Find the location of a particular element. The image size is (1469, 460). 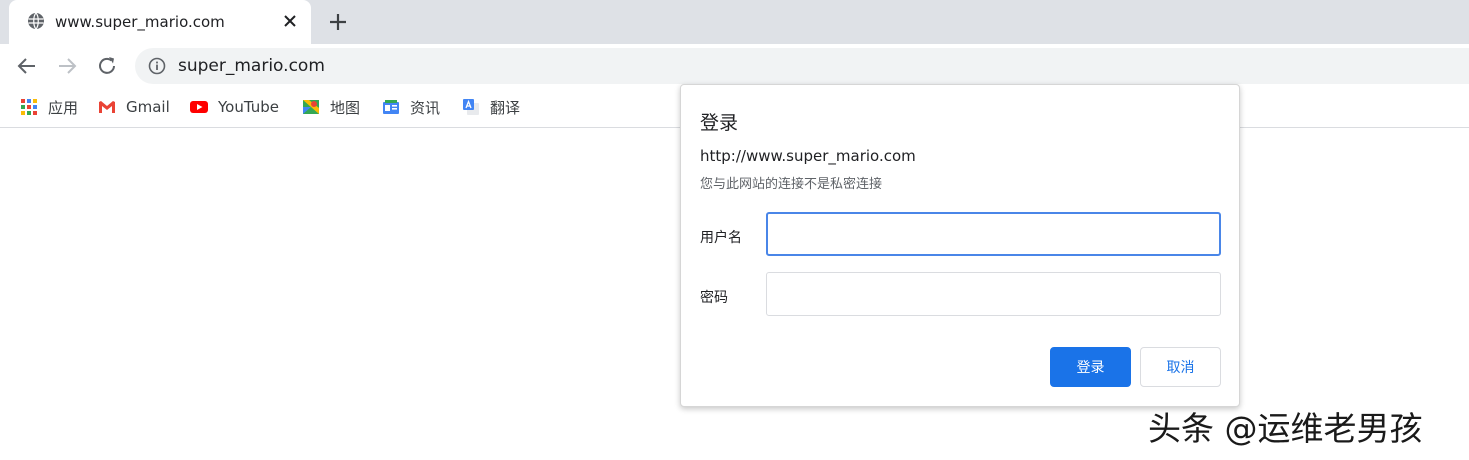

news-icon is located at coordinates (391, 107).